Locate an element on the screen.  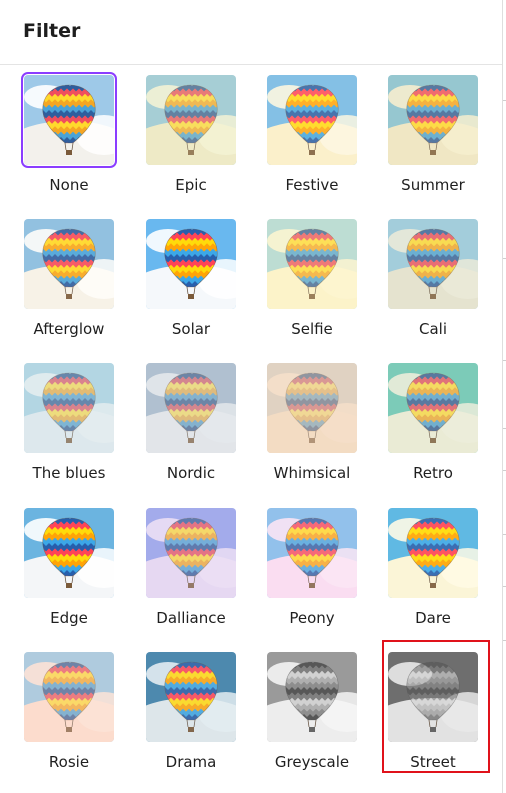
filter-label: None is located at coordinates (69, 185).